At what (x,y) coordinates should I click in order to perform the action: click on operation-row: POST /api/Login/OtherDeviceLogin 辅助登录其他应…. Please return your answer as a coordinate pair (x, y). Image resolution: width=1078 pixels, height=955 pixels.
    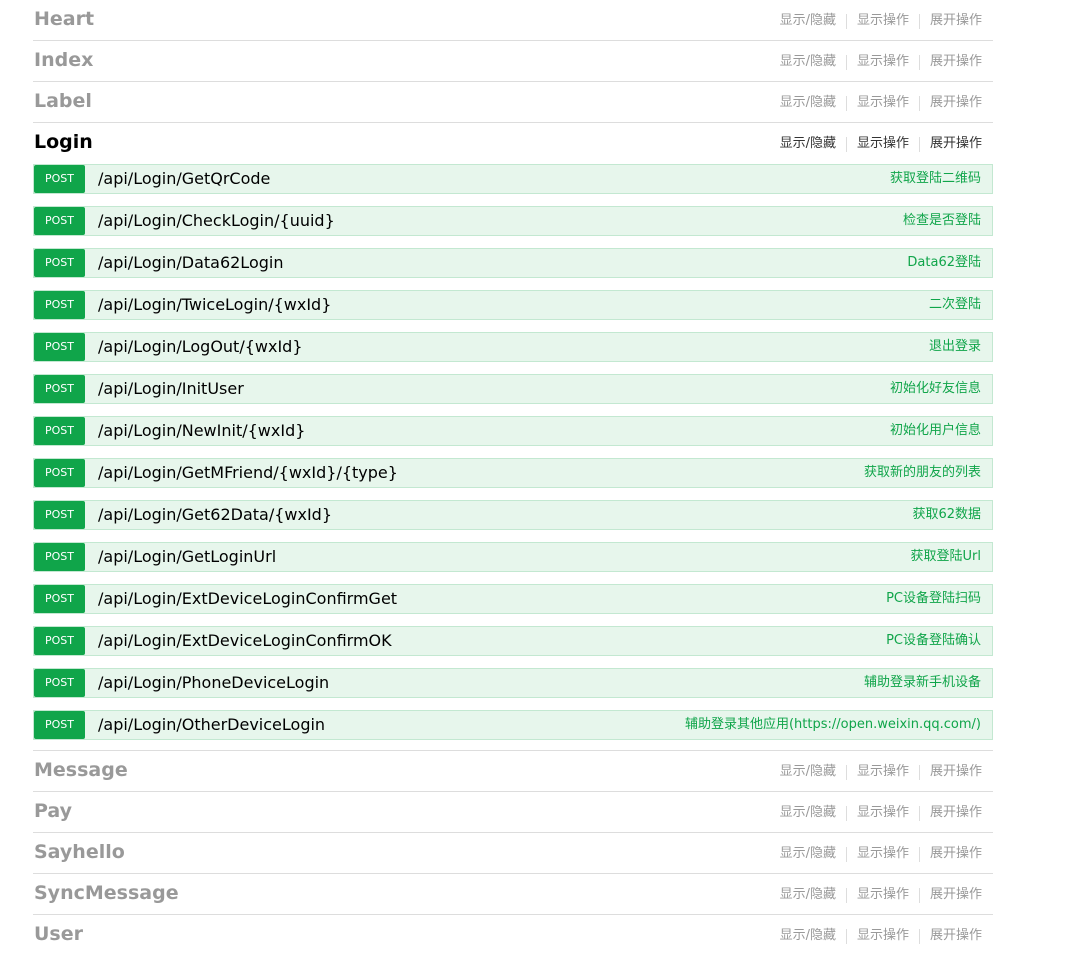
    Looking at the image, I should click on (513, 725).